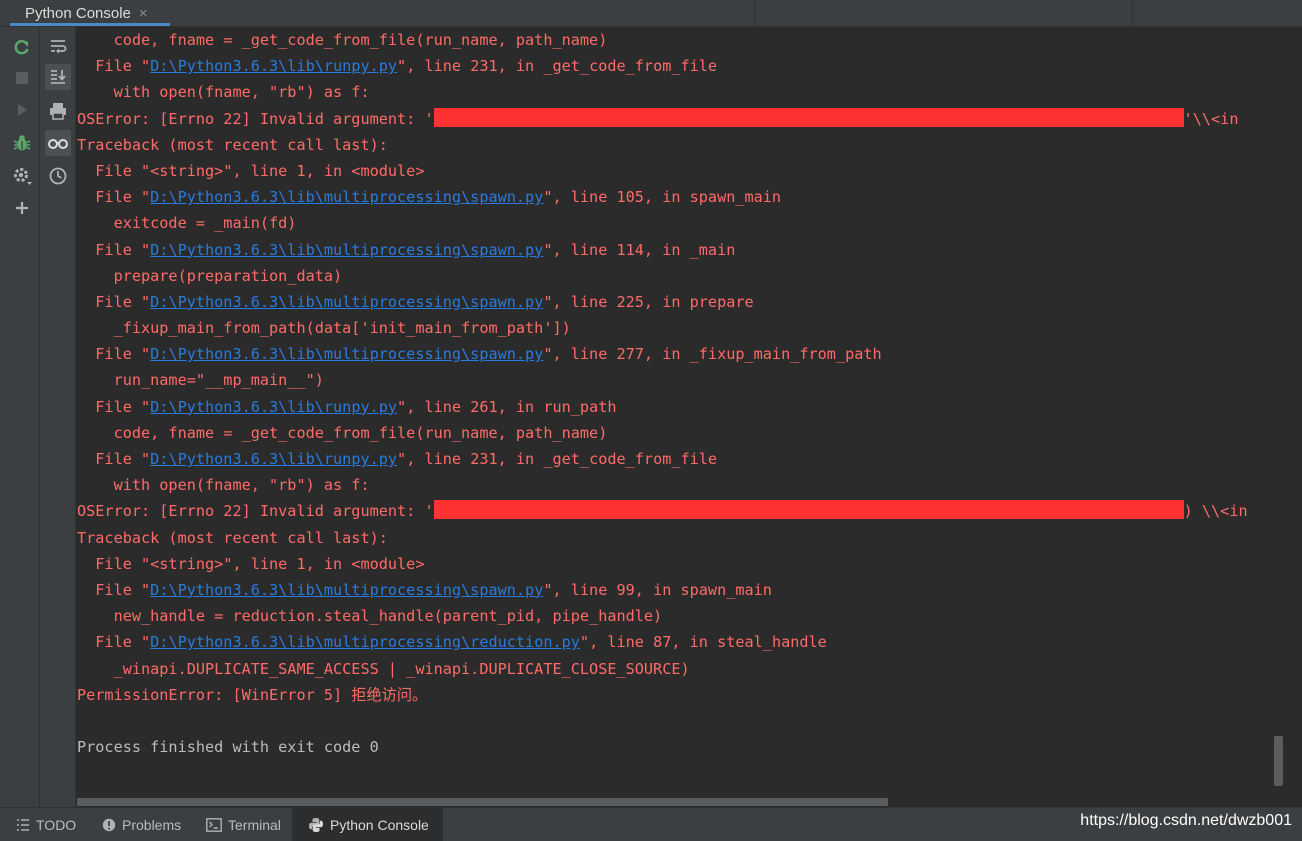 The width and height of the screenshot is (1302, 841). I want to click on debug-icon, so click(22, 143).